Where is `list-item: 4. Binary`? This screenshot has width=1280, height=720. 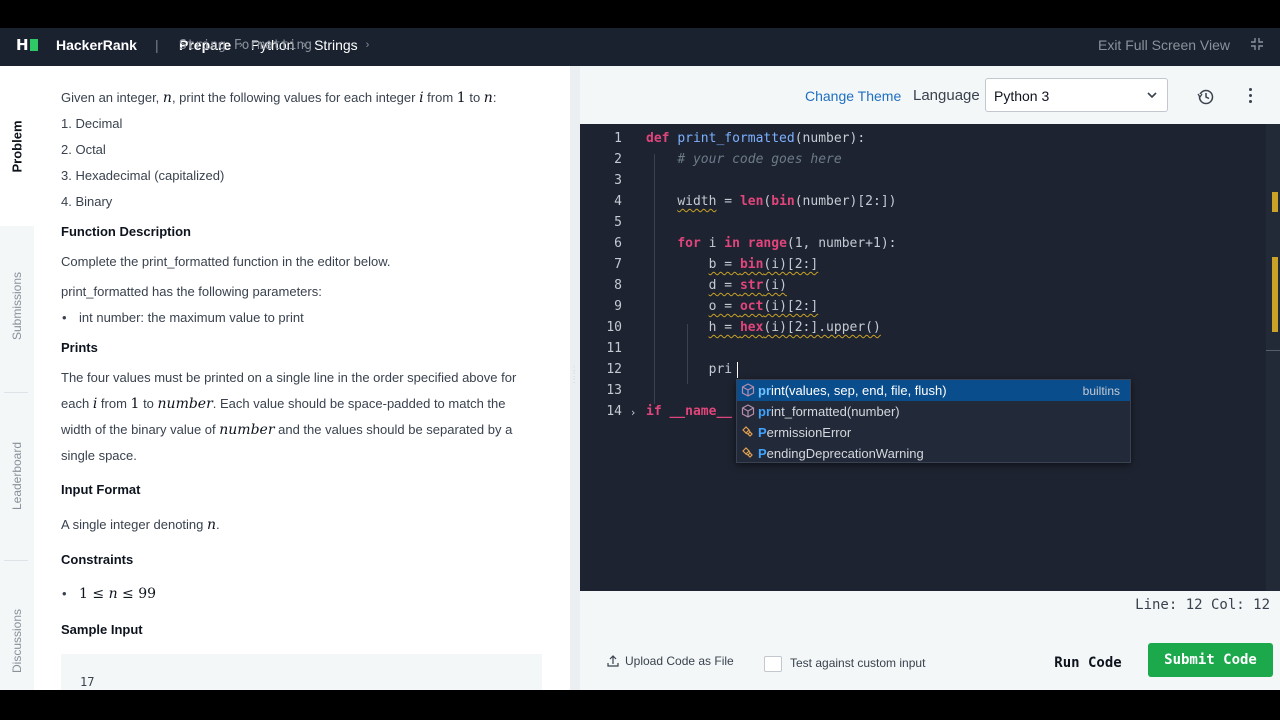 list-item: 4. Binary is located at coordinates (87, 201).